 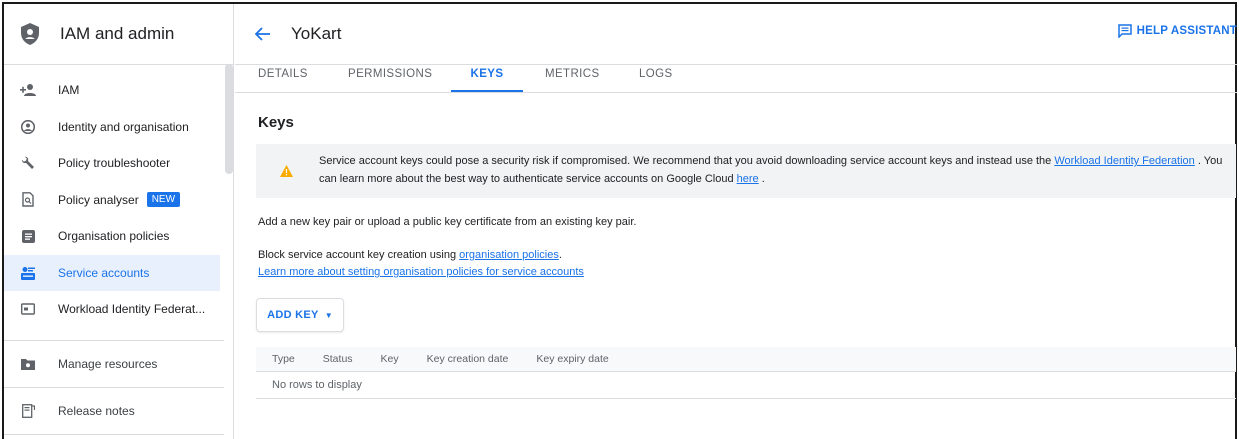 I want to click on block-key-text: Block service account key creation using, so click(x=359, y=255).